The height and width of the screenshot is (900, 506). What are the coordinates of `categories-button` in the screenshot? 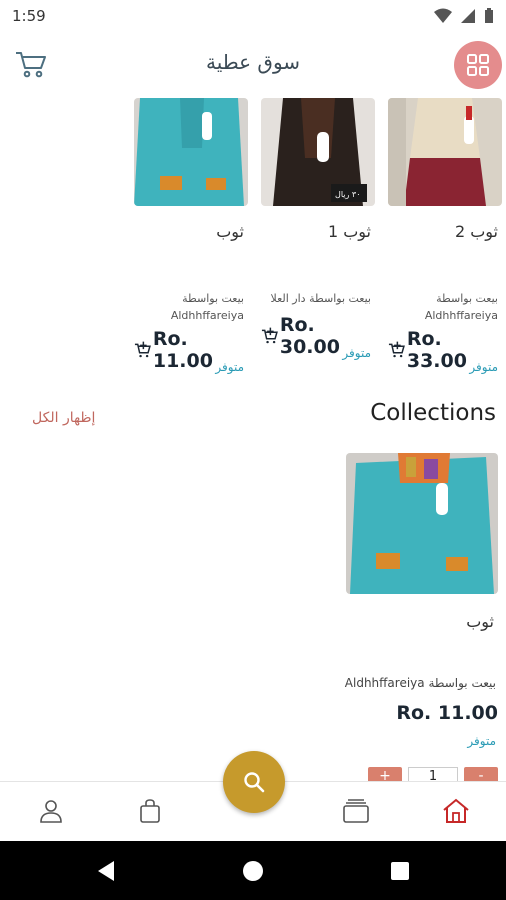 It's located at (478, 65).